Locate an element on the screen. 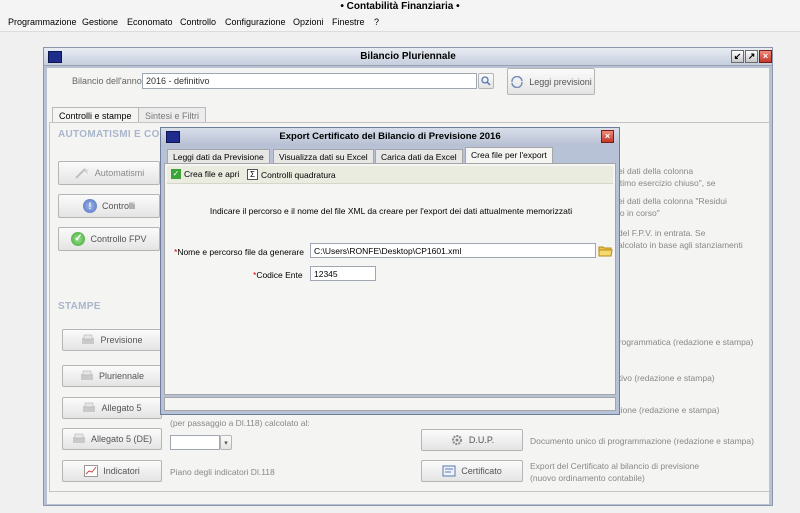 This screenshot has width=800, height=513. file-path-input: C:\Users\RONFE\Desktop\CP1601.xml is located at coordinates (453, 250).